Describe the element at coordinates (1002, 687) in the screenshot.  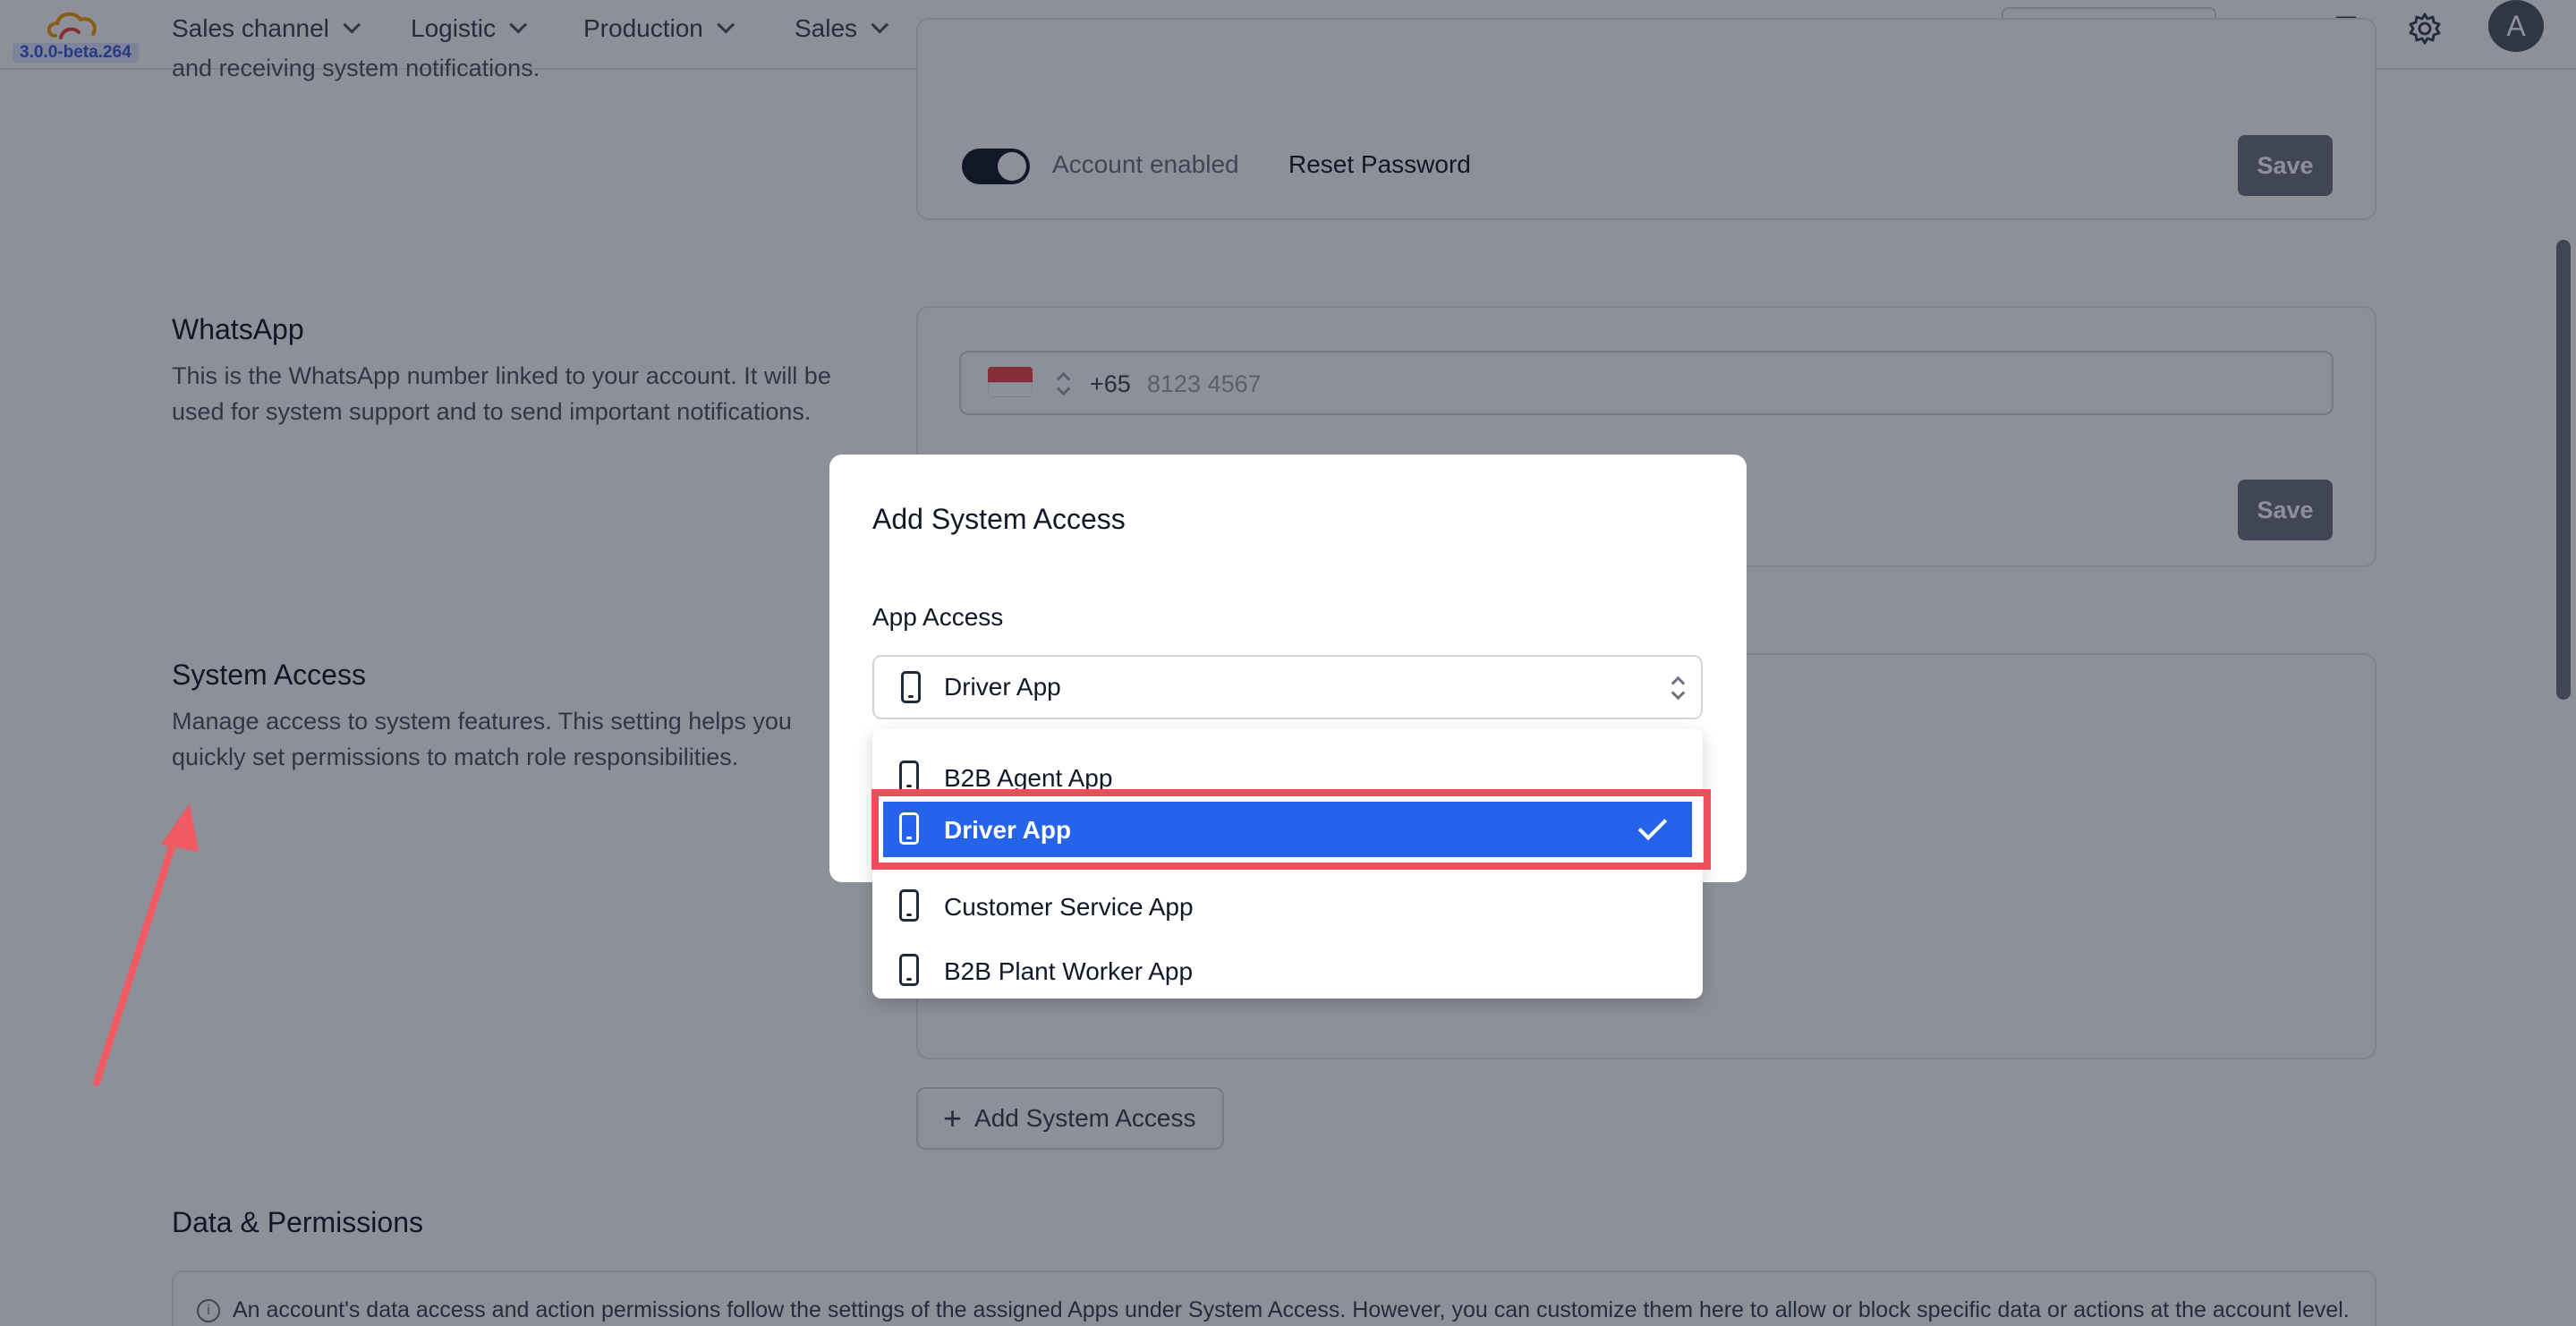
I see `app-access-selected-value: Driver App` at that location.